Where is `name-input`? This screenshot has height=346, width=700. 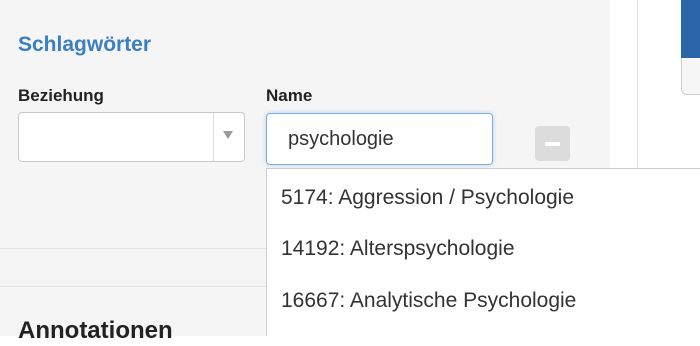 name-input is located at coordinates (379, 139).